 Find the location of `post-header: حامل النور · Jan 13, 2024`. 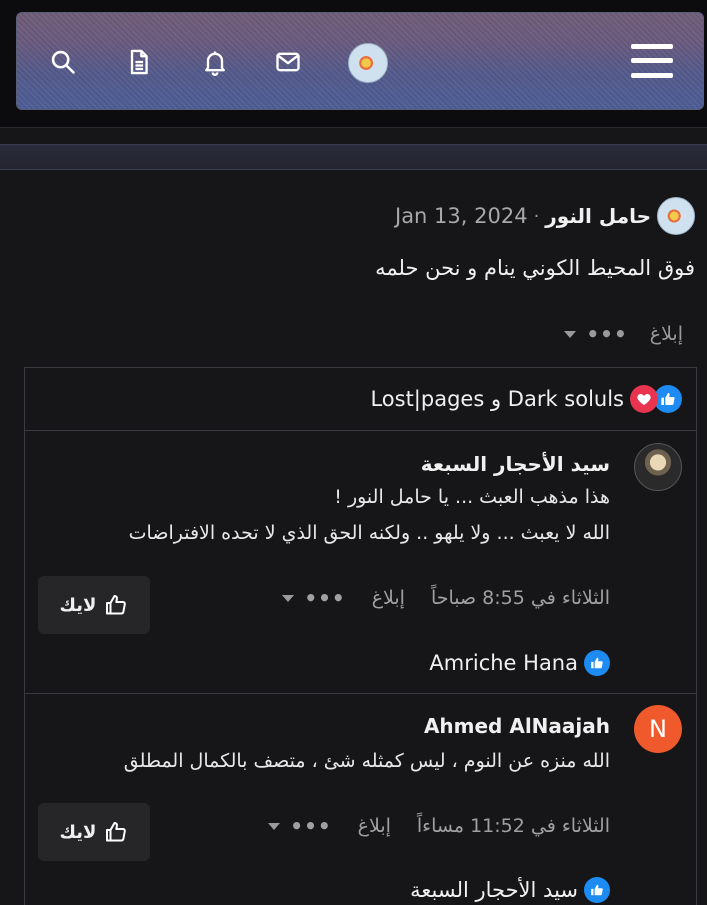

post-header: حامل النور · Jan 13, 2024 is located at coordinates (545, 216).